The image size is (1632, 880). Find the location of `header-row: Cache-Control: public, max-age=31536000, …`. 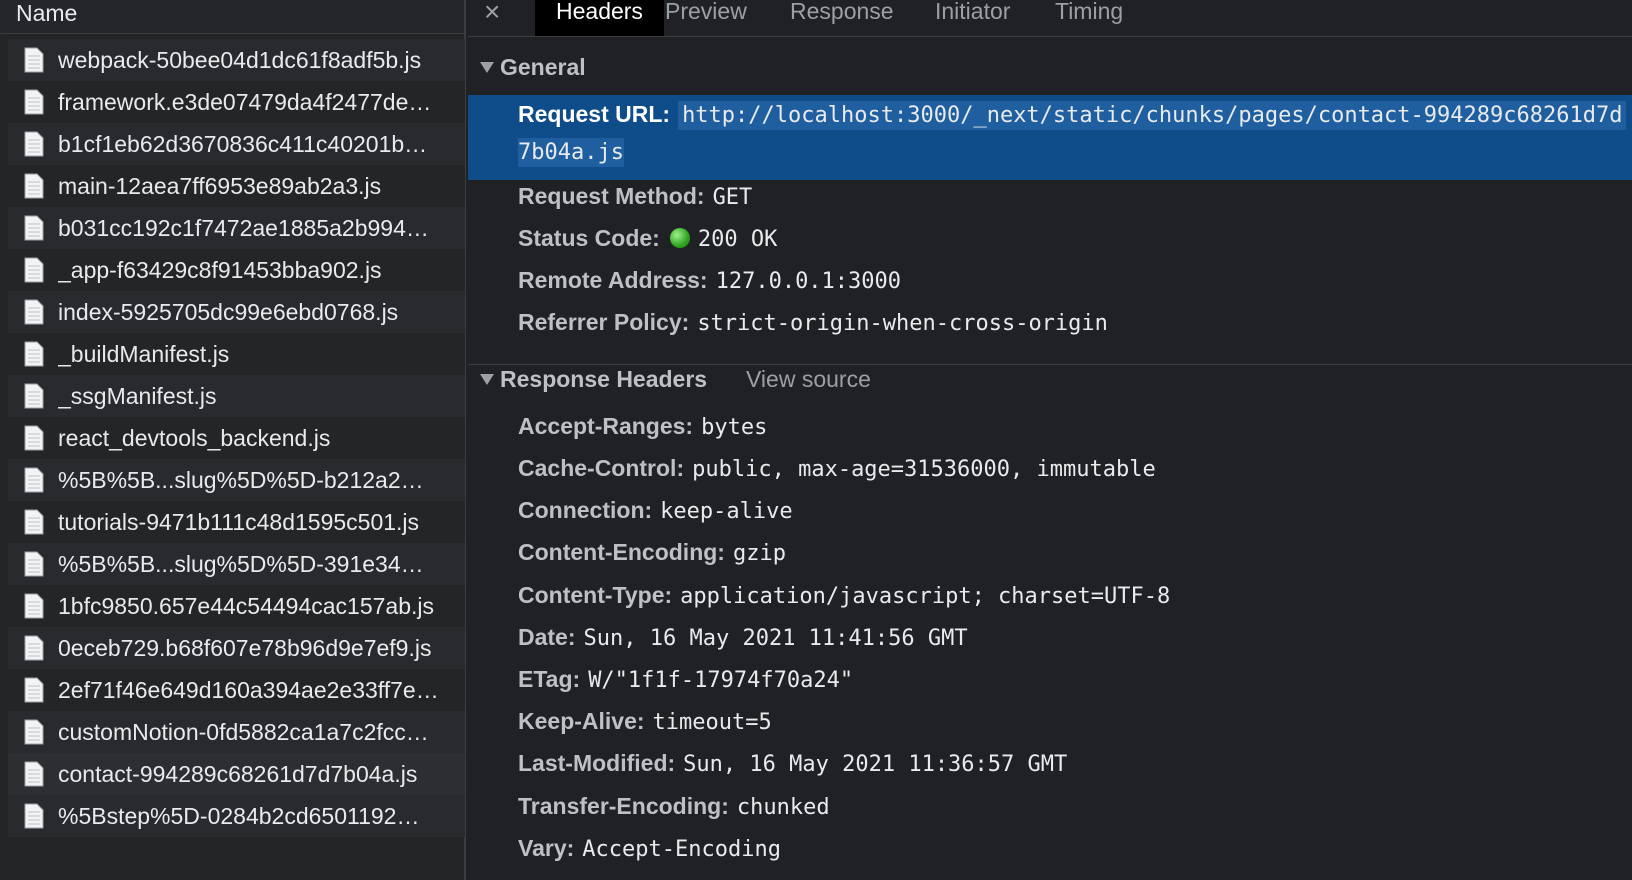

header-row: Cache-Control: public, max-age=31536000, … is located at coordinates (837, 468).